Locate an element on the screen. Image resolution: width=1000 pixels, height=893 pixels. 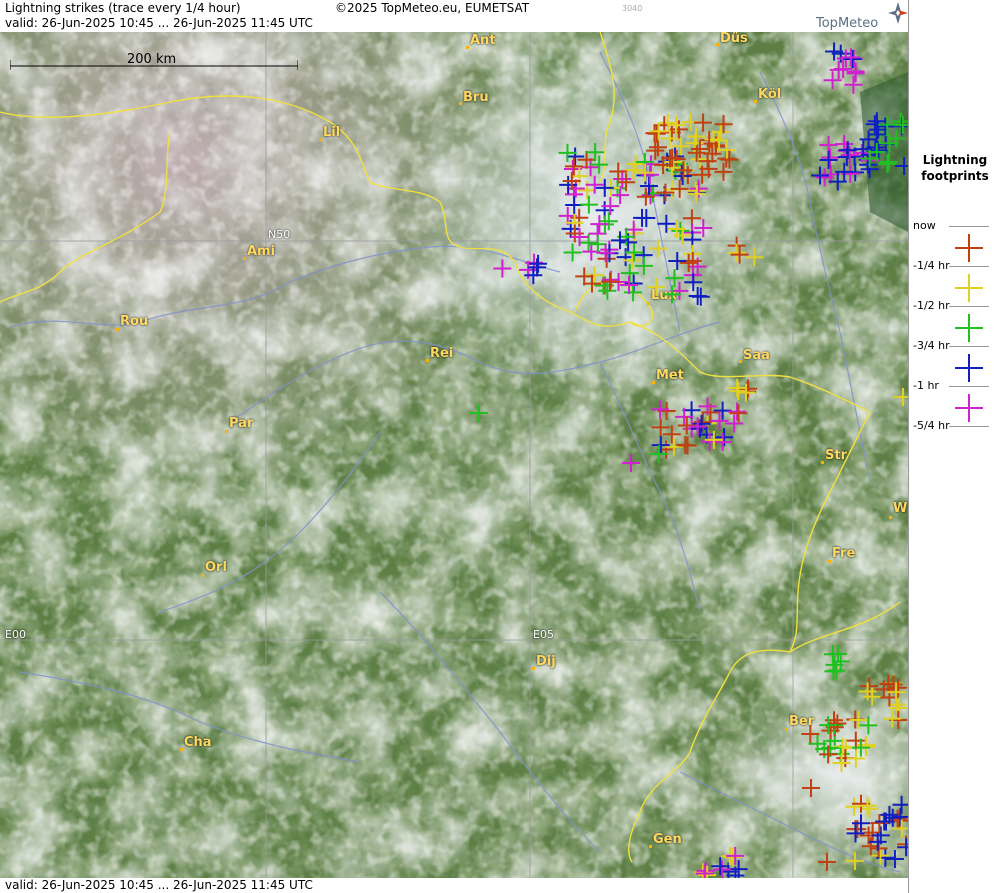
legend-label: now is located at coordinates (924, 225).